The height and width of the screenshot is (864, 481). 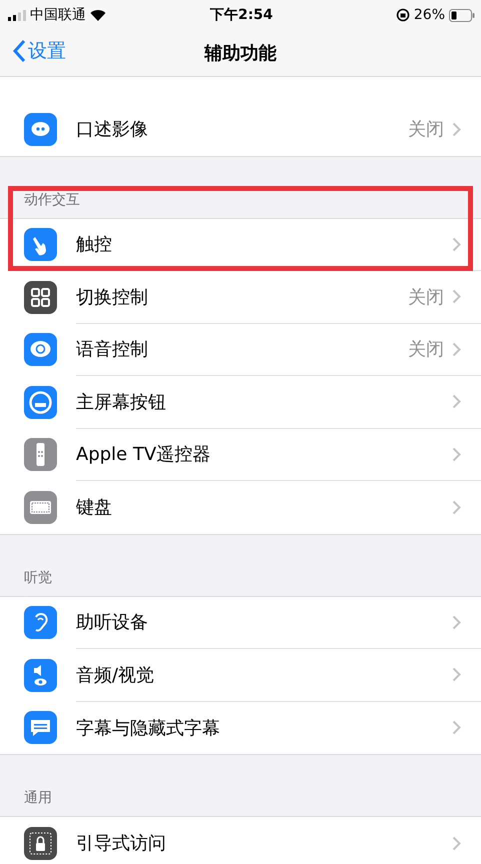 What do you see at coordinates (240, 622) in the screenshot?
I see `settings-row: 助听设备` at bounding box center [240, 622].